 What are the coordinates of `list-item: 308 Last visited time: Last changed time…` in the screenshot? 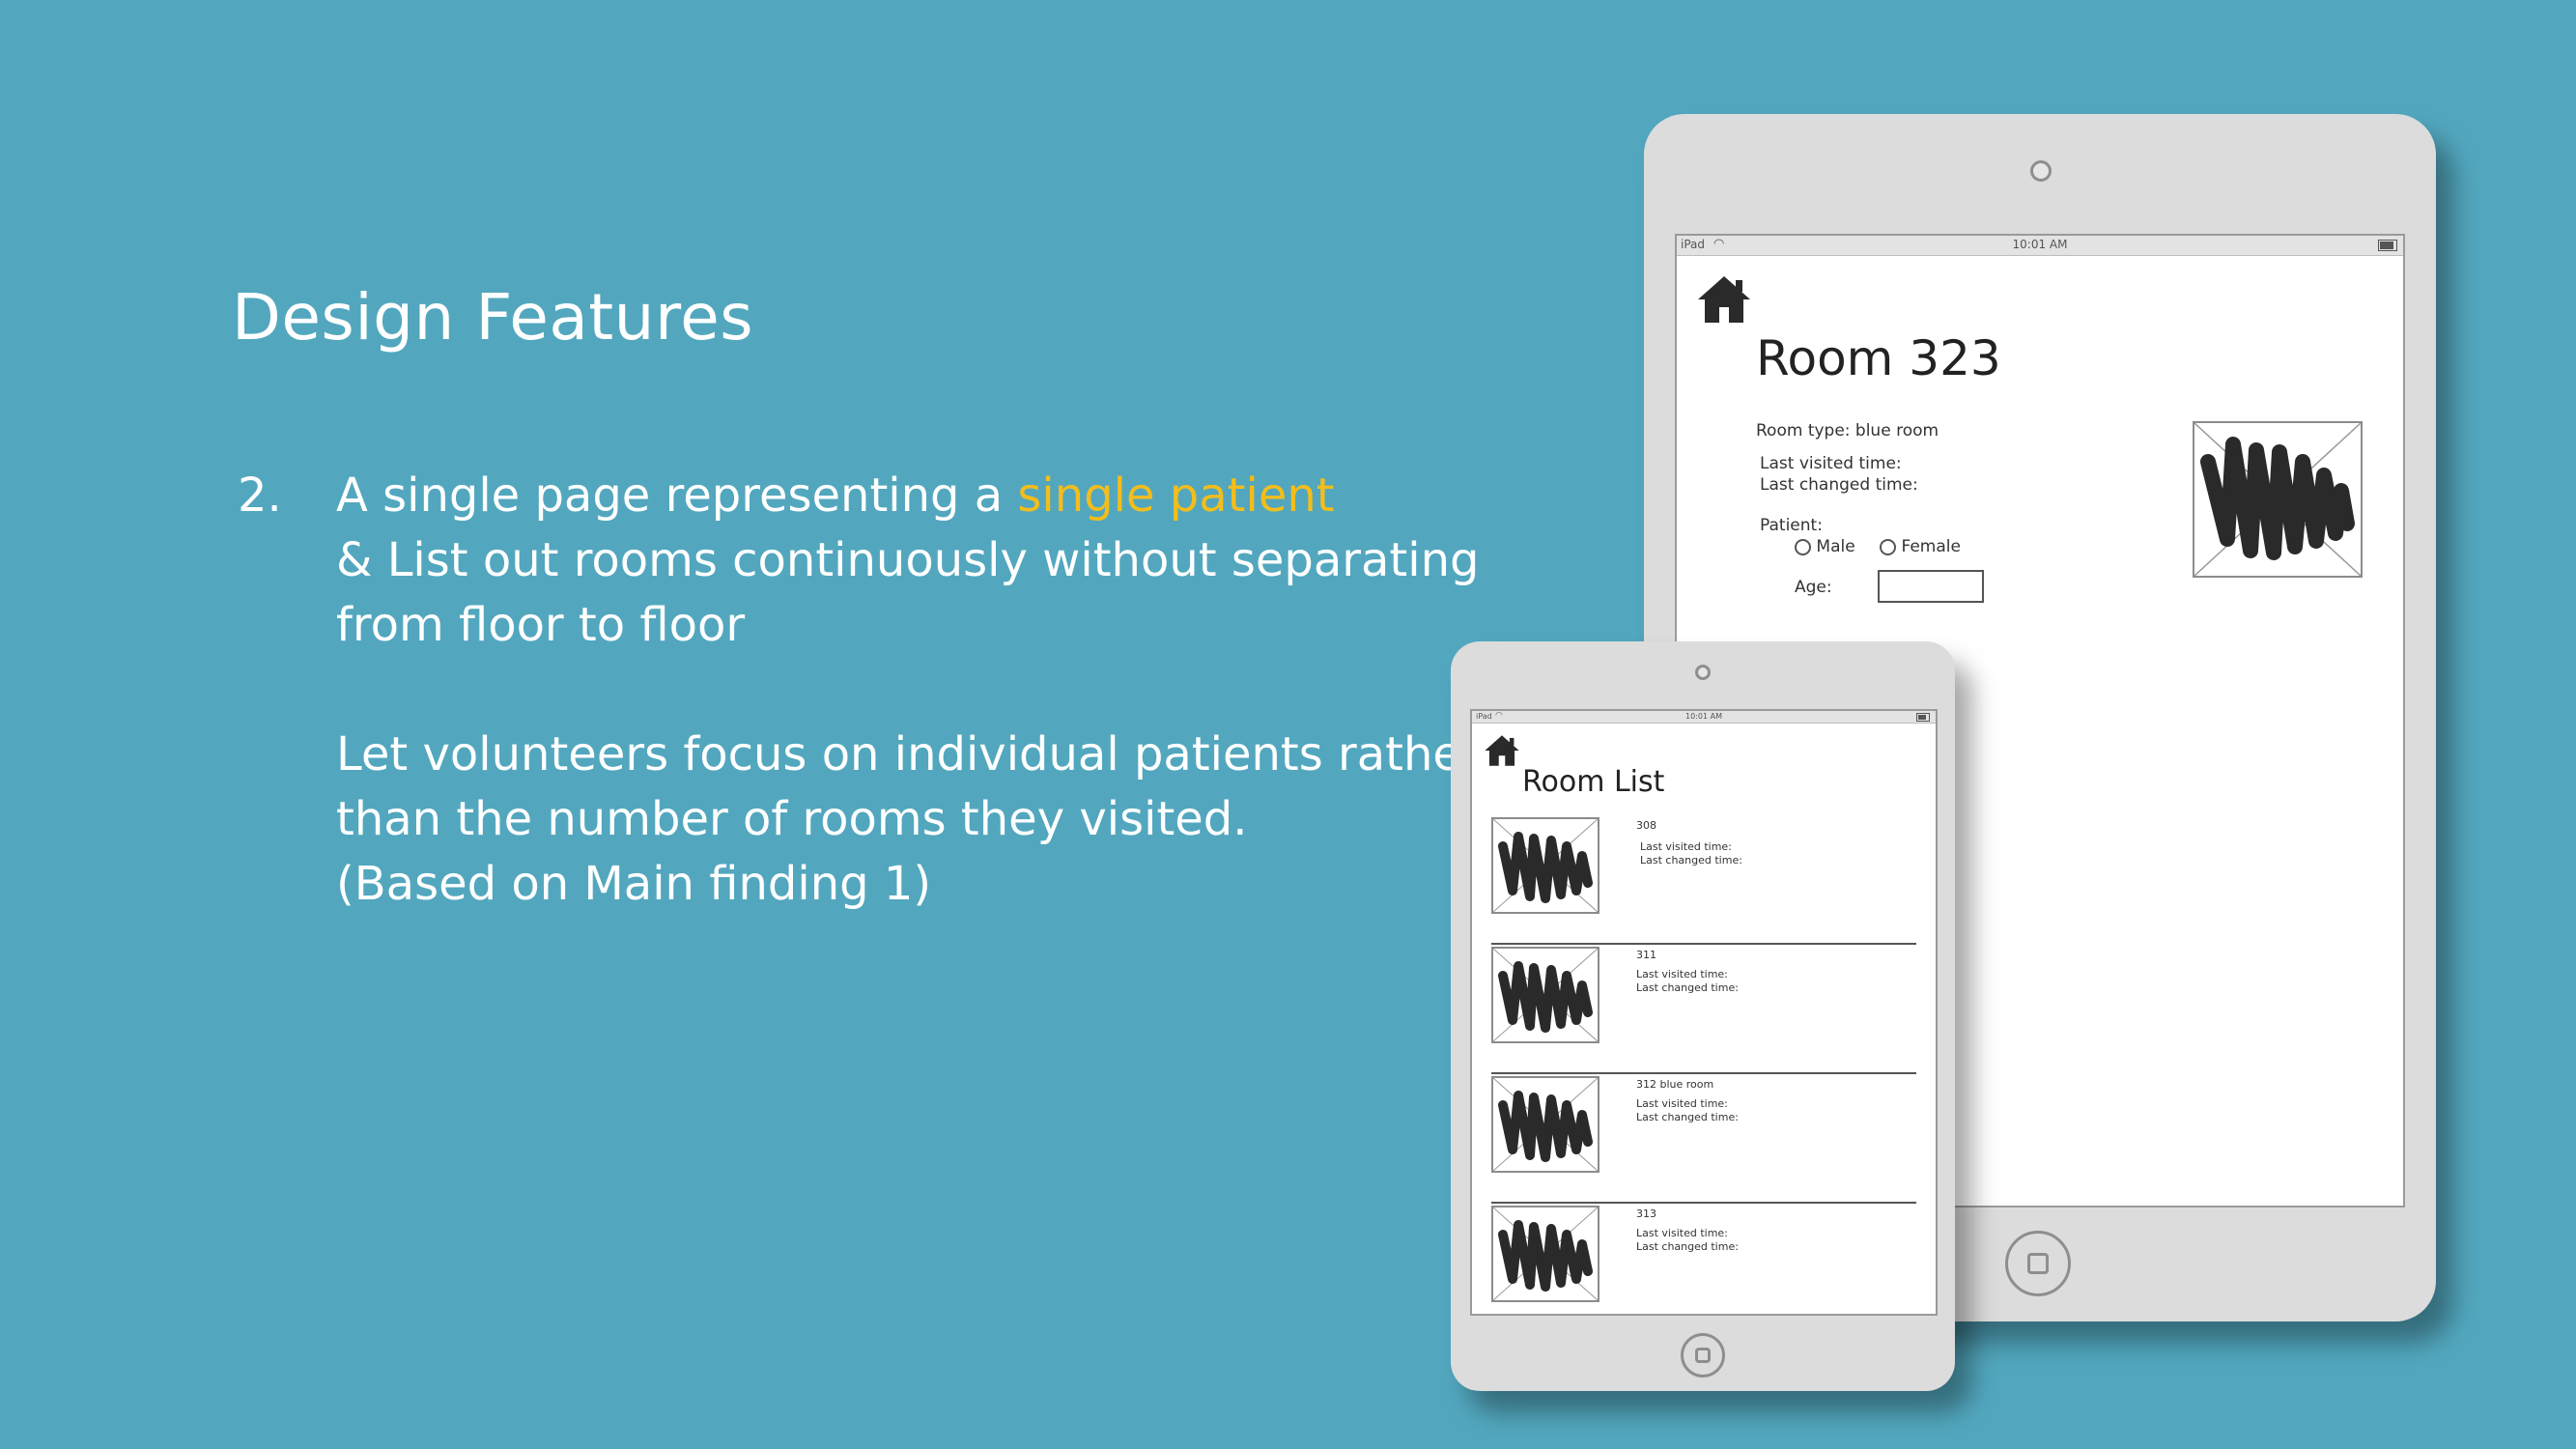 It's located at (1703, 879).